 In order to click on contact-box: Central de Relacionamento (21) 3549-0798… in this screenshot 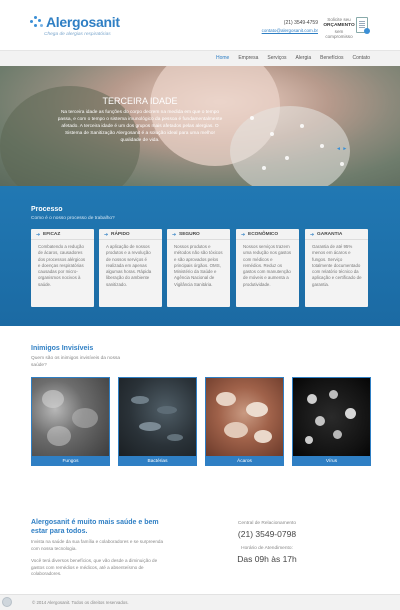, I will do `click(267, 542)`.